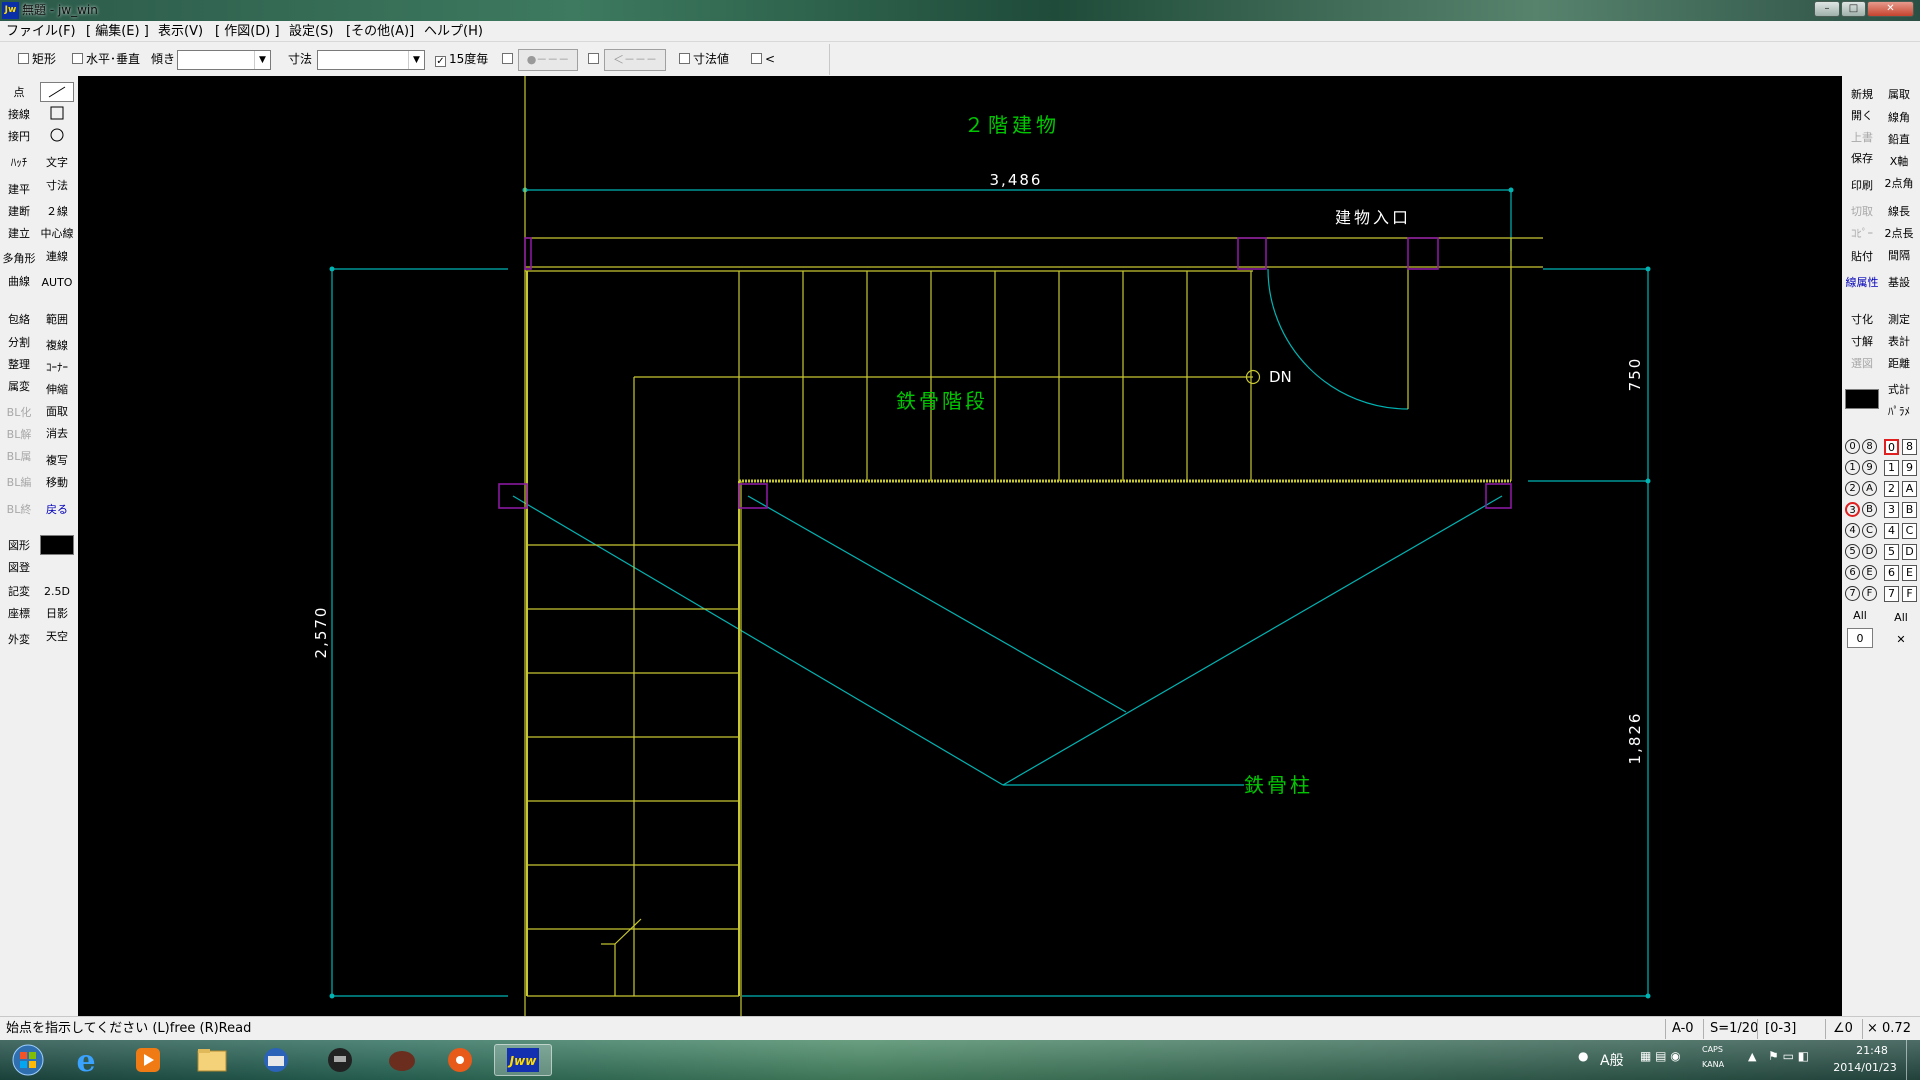 The height and width of the screenshot is (1080, 1920). I want to click on media-player-taskbar-icon, so click(148, 1060).